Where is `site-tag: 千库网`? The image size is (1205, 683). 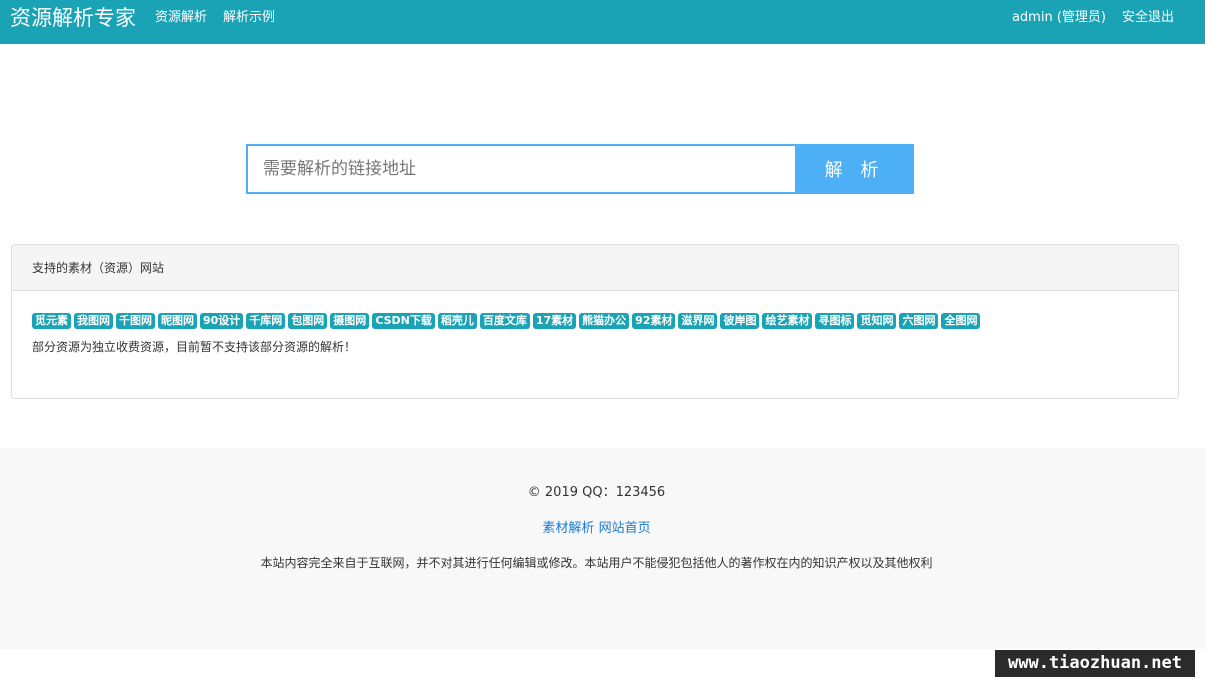 site-tag: 千库网 is located at coordinates (266, 321).